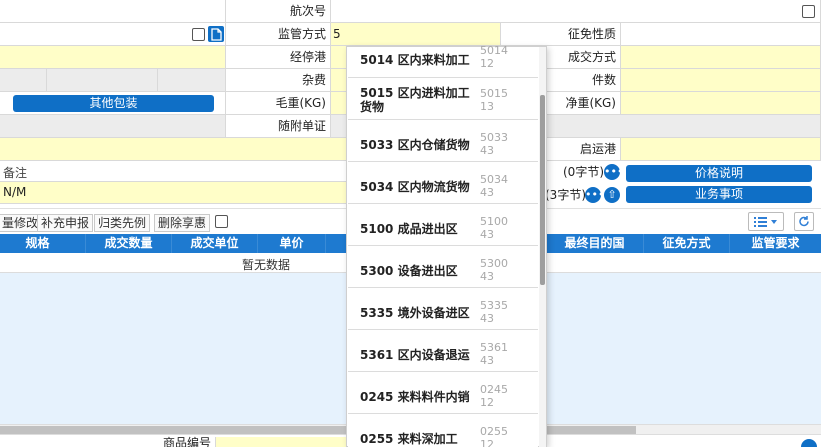 This screenshot has height=447, width=821. Describe the element at coordinates (337, 34) in the screenshot. I see `supervision-value: 5` at that location.